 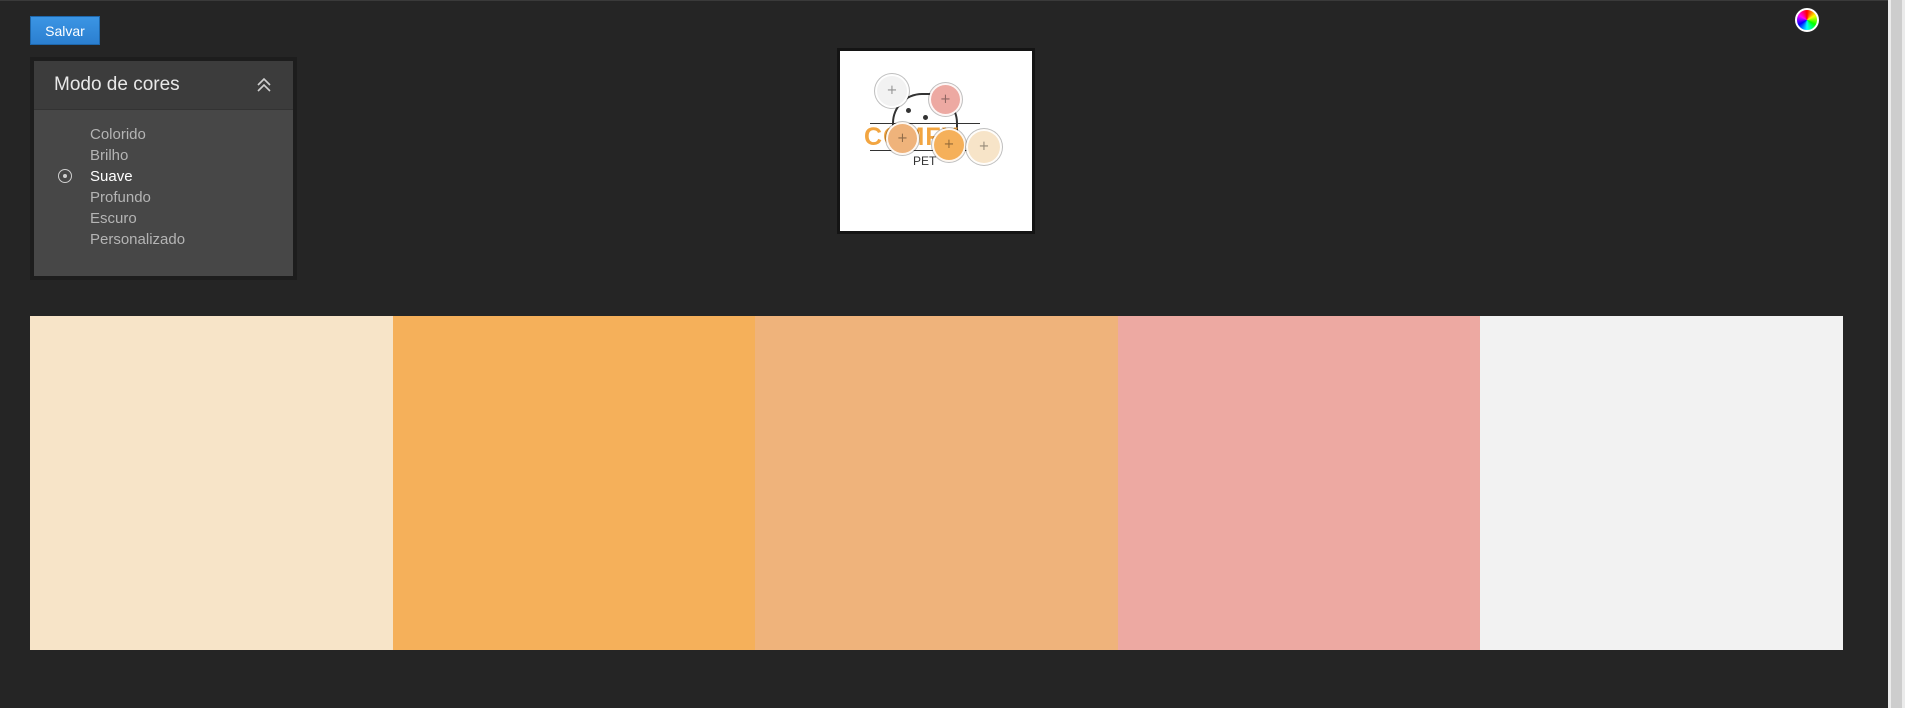 What do you see at coordinates (111, 176) in the screenshot?
I see `mode-suave-label: Suave` at bounding box center [111, 176].